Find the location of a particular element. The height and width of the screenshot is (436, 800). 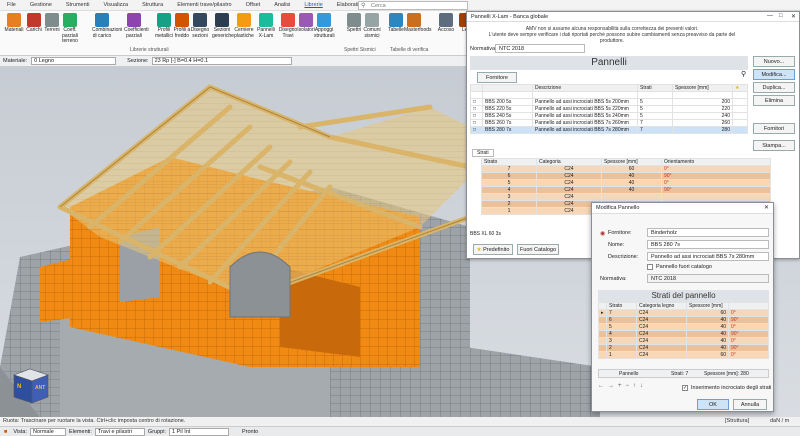

ribbon-button-label: Cerniere plastiche is located at coordinates (244, 33).